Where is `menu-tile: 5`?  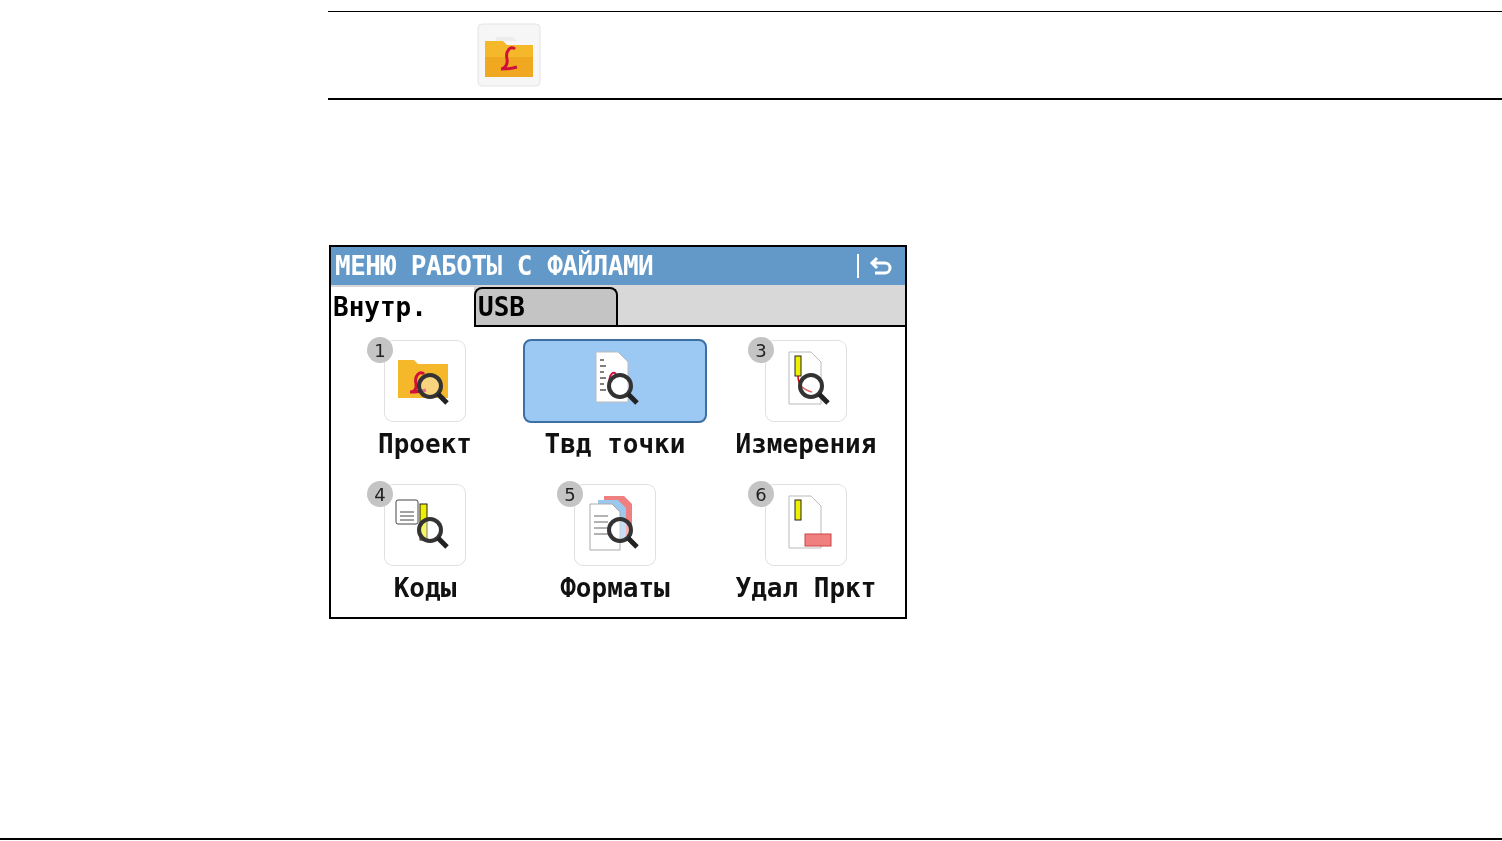
menu-tile: 5 is located at coordinates (615, 525).